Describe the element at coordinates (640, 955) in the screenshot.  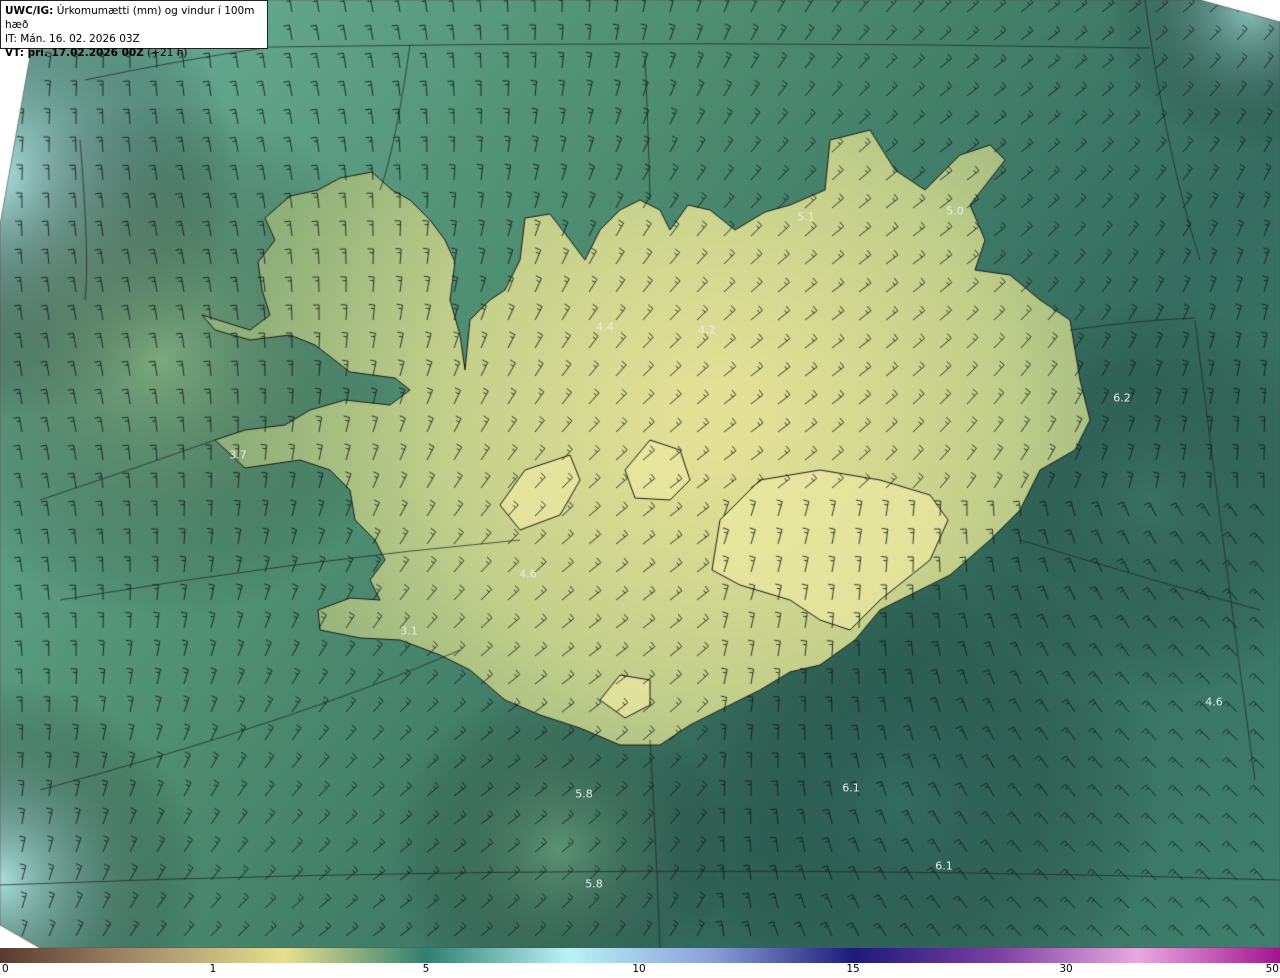
I see `colorbar-gradient` at that location.